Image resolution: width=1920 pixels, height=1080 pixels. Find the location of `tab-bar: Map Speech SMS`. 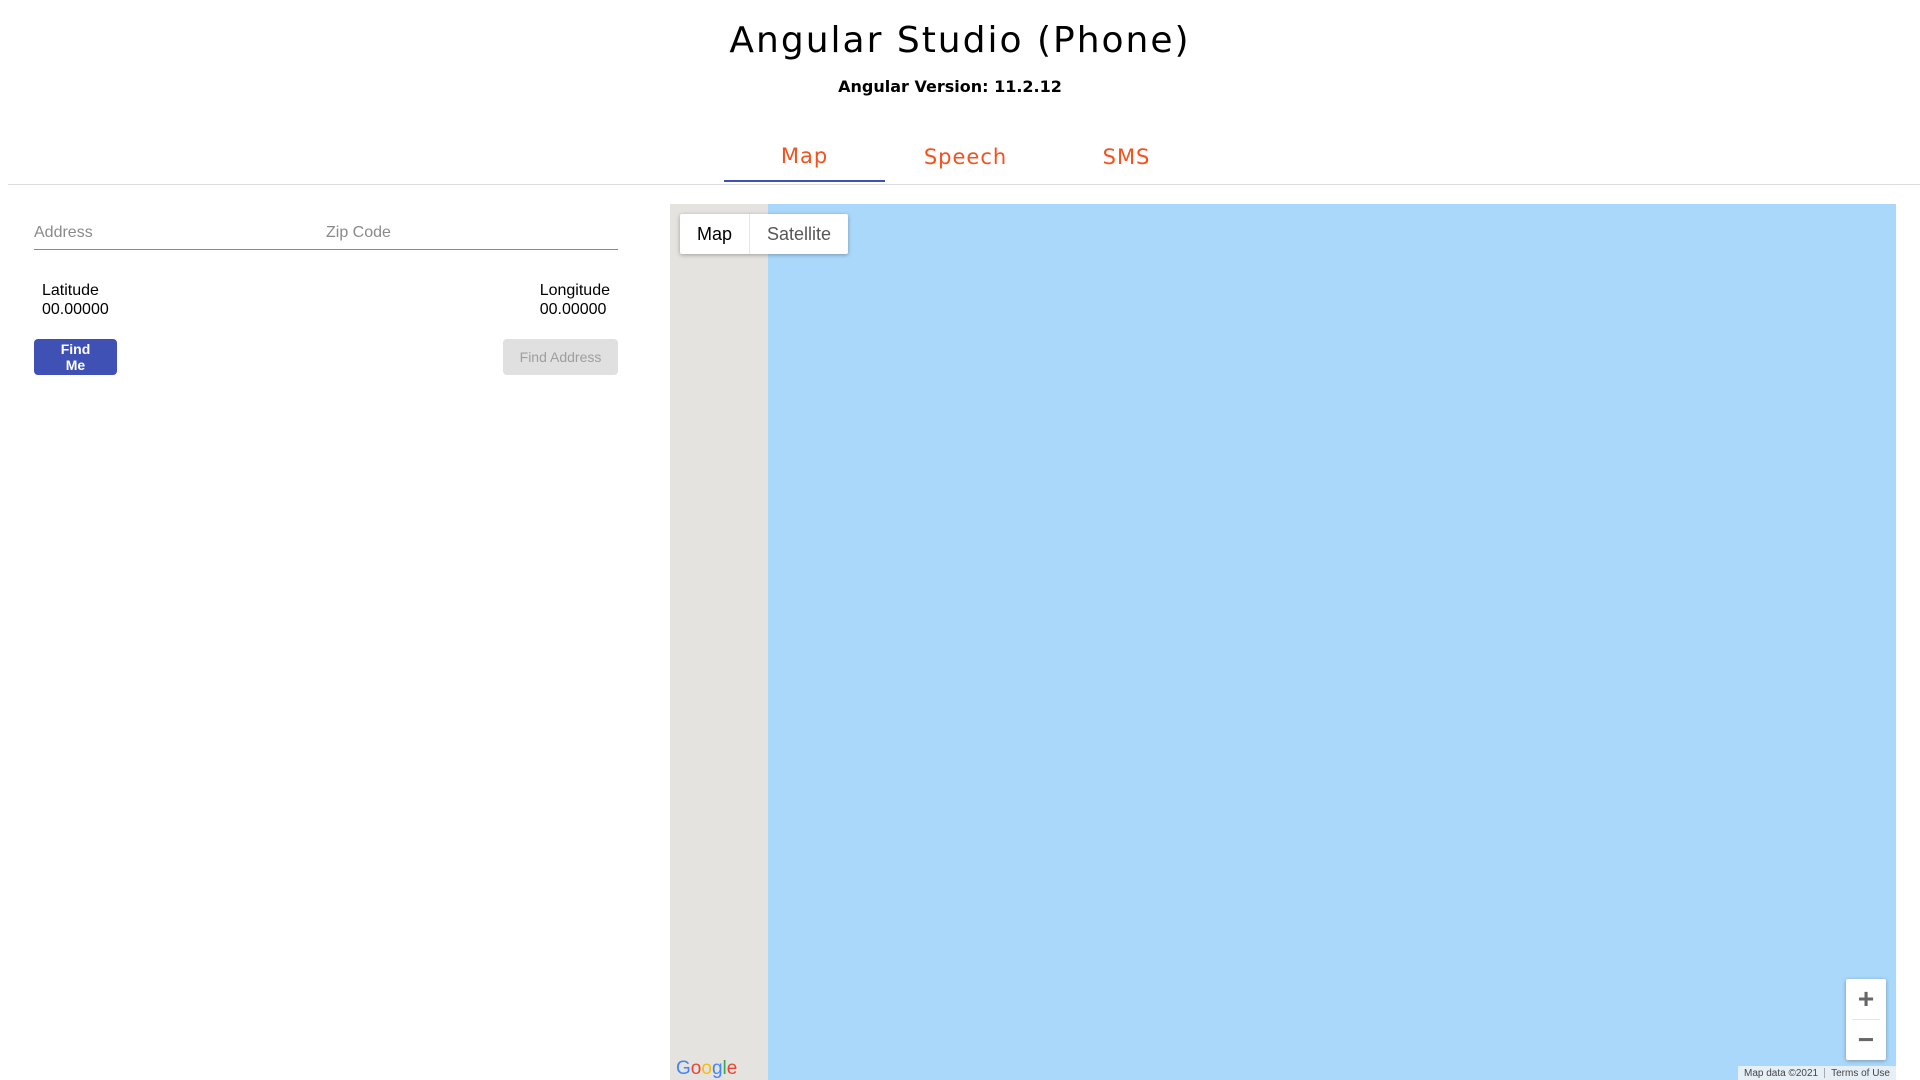

tab-bar: Map Speech SMS is located at coordinates (964, 158).